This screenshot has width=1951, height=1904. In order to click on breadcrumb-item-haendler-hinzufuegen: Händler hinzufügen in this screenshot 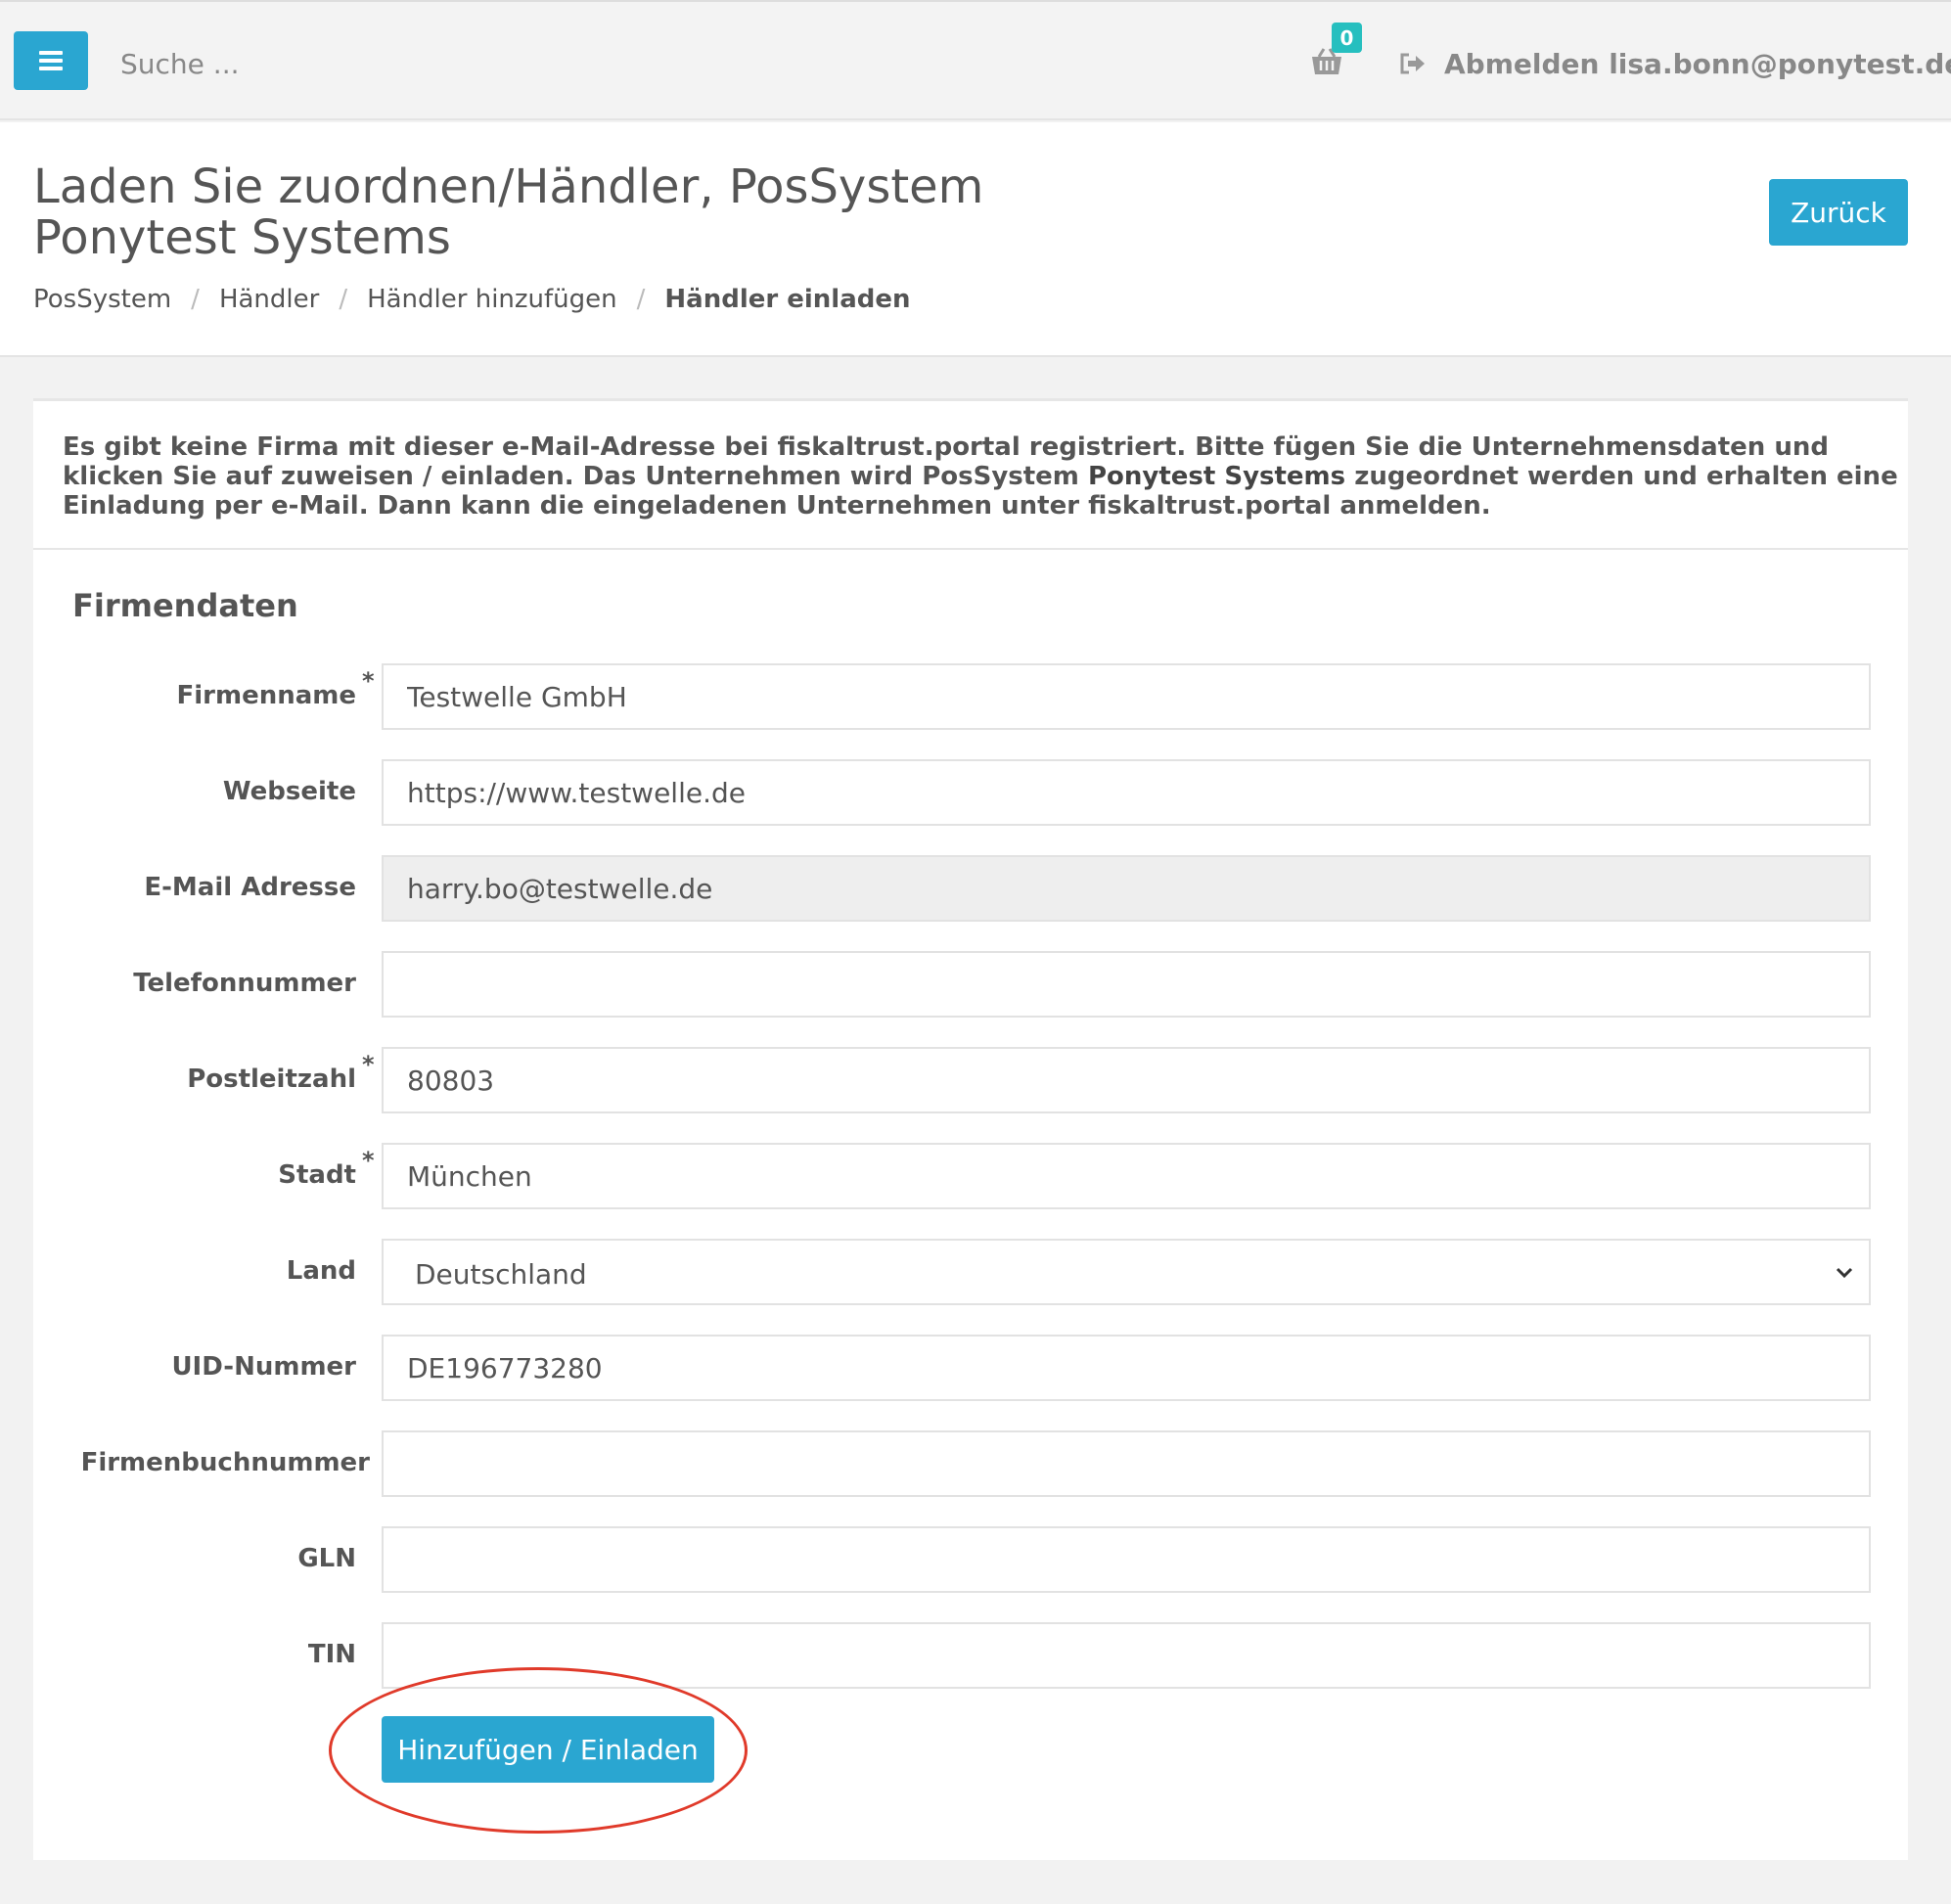, I will do `click(492, 299)`.